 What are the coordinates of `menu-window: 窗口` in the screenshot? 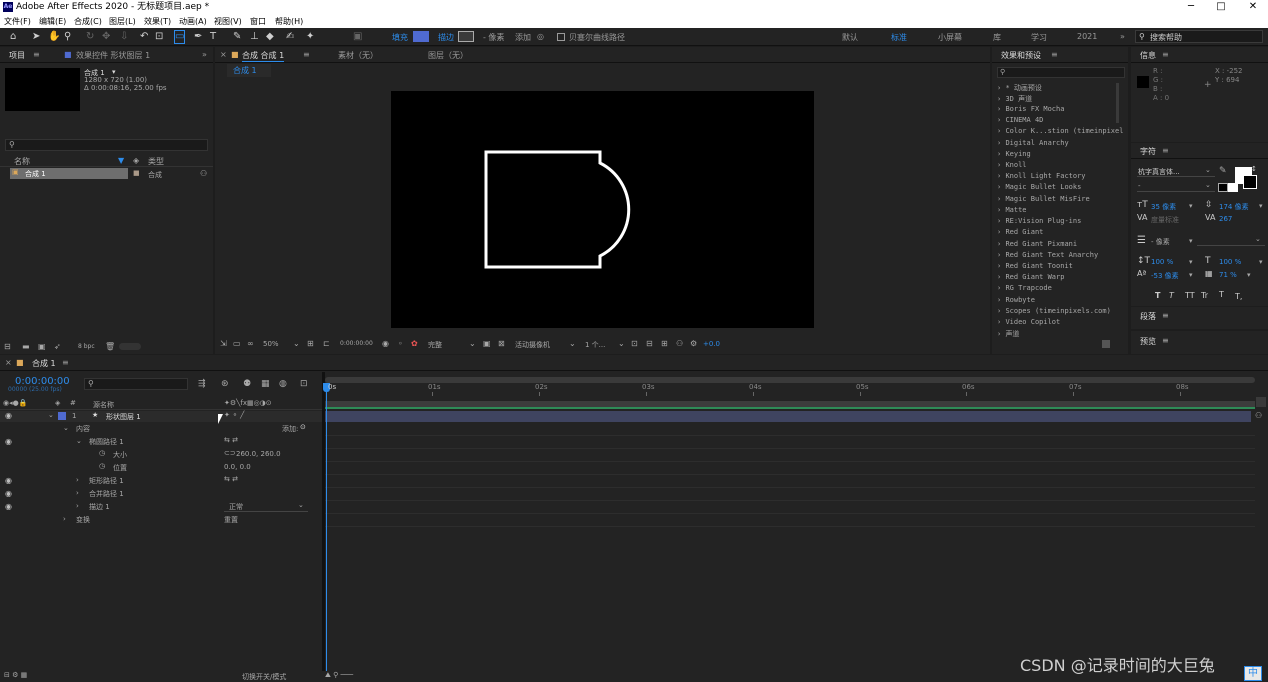 It's located at (258, 21).